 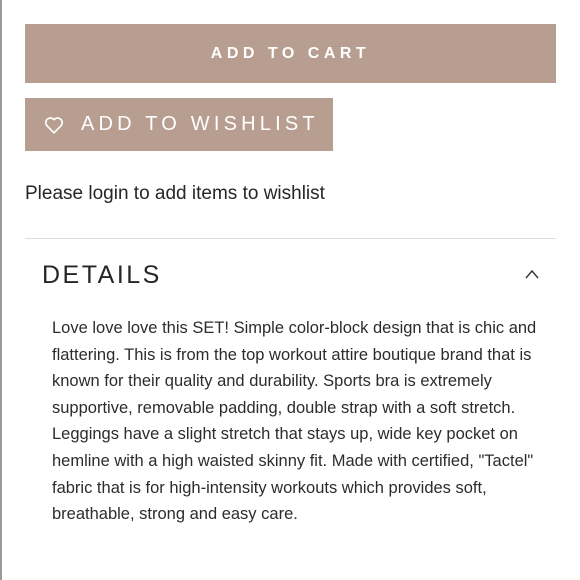 I want to click on add-to-wishlist-button: ADD TO WISHLIST, so click(x=179, y=124).